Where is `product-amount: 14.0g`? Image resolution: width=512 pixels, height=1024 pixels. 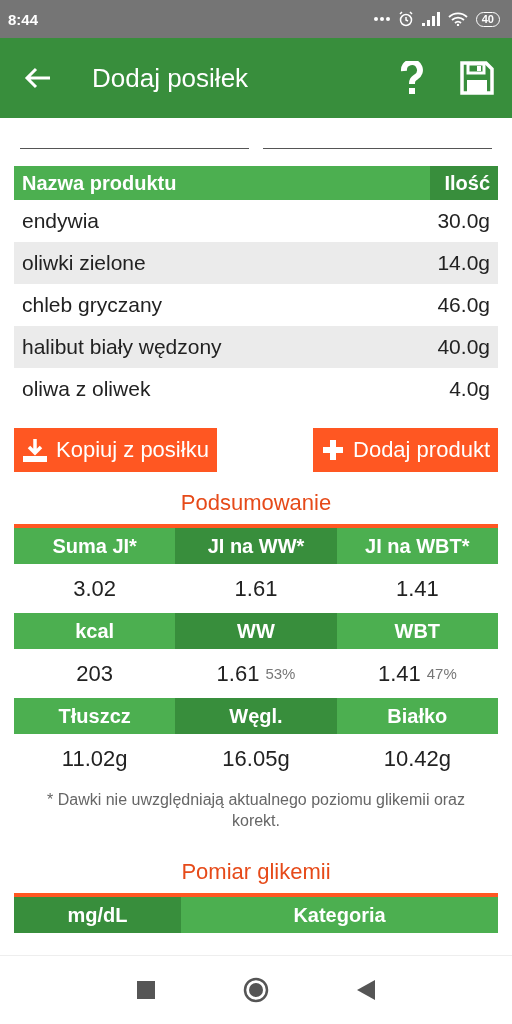
product-amount: 14.0g is located at coordinates (463, 263).